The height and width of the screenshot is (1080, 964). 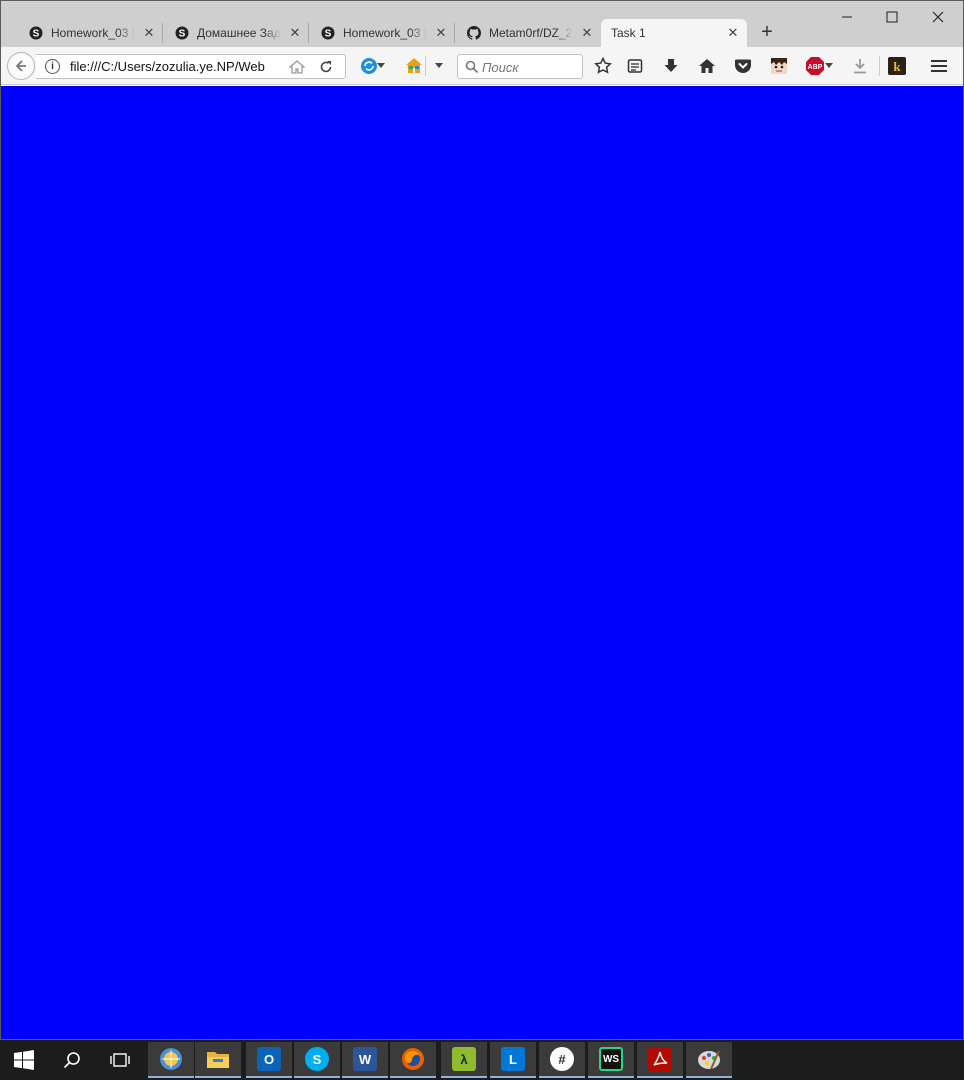 I want to click on download-arrow-icon, so click(x=671, y=65).